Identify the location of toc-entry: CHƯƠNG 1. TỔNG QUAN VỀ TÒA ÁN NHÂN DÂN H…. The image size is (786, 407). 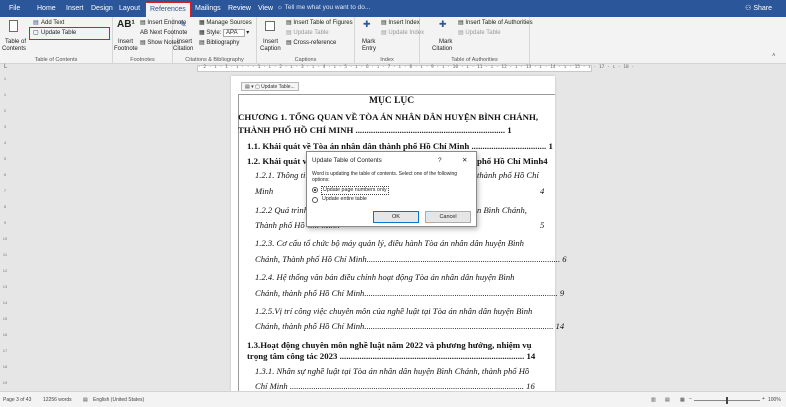
(388, 117).